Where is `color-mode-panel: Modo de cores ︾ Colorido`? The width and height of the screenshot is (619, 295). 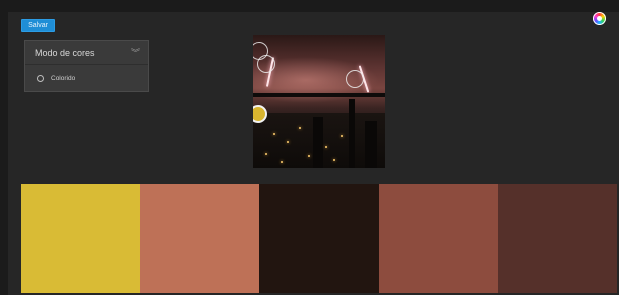
color-mode-panel: Modo de cores ︾ Colorido is located at coordinates (86, 66).